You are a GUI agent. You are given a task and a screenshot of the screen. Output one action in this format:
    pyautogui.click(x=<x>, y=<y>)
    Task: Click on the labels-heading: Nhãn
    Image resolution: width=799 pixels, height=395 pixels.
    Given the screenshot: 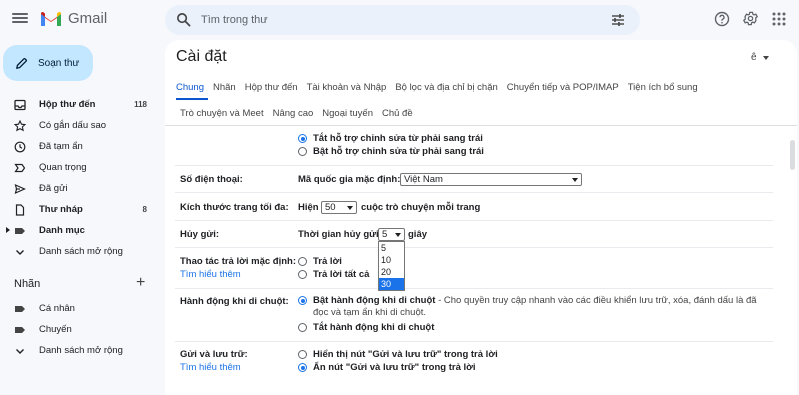 What is the action you would take?
    pyautogui.click(x=27, y=284)
    